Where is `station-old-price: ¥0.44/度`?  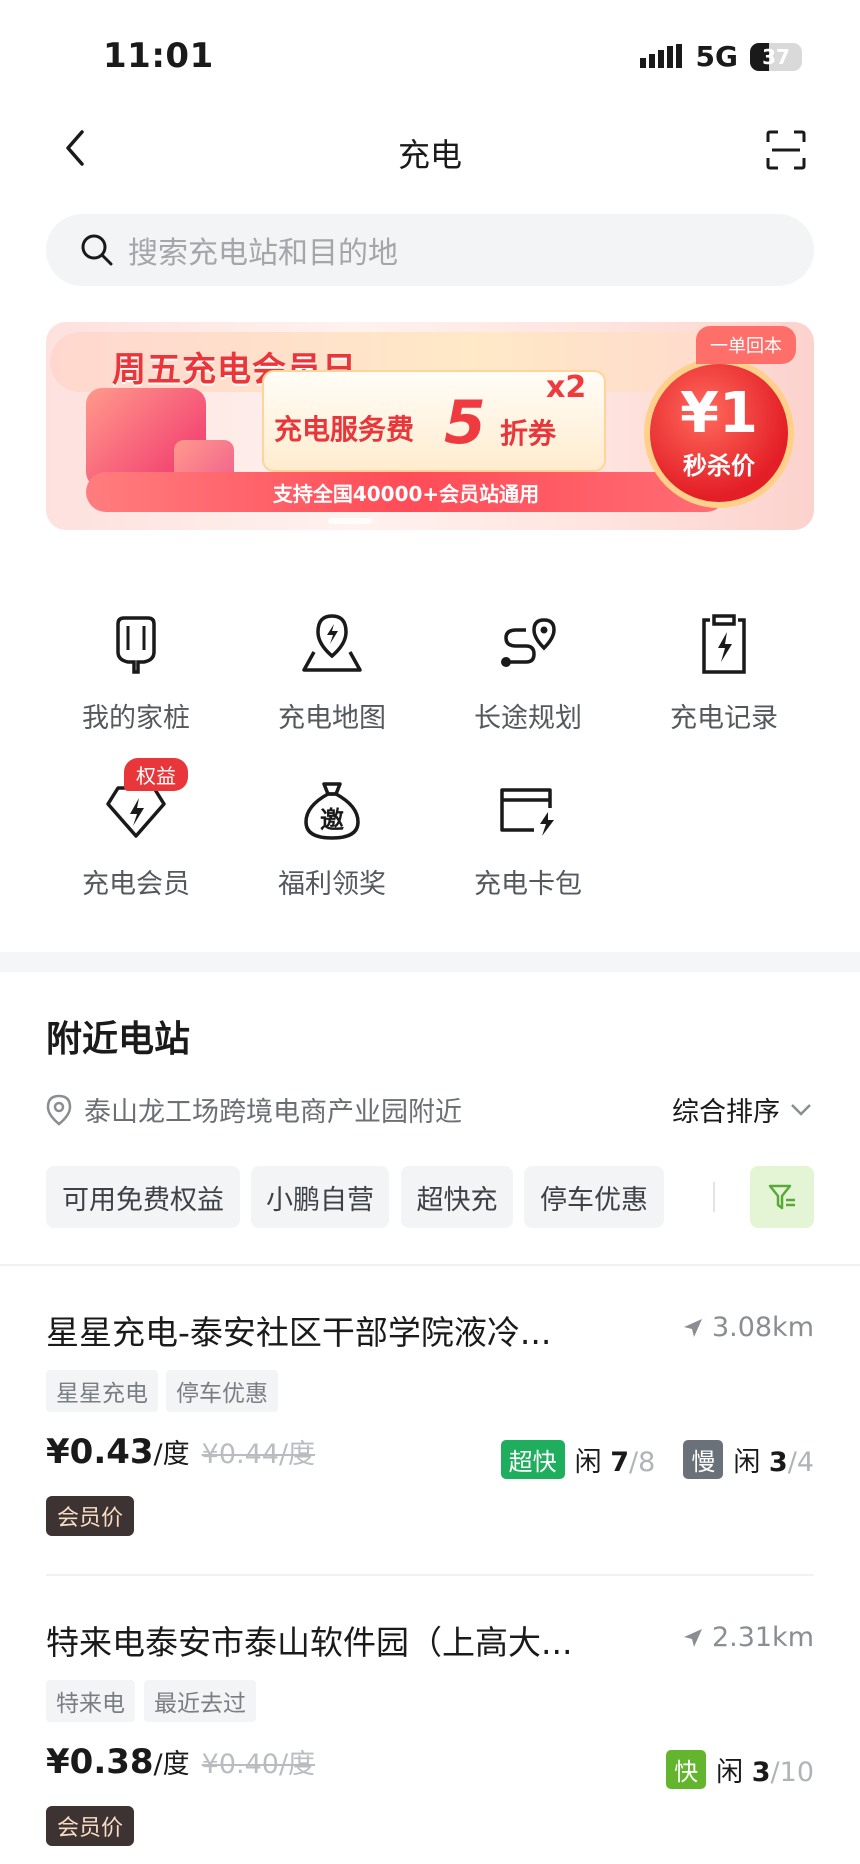 station-old-price: ¥0.44/度 is located at coordinates (258, 1454).